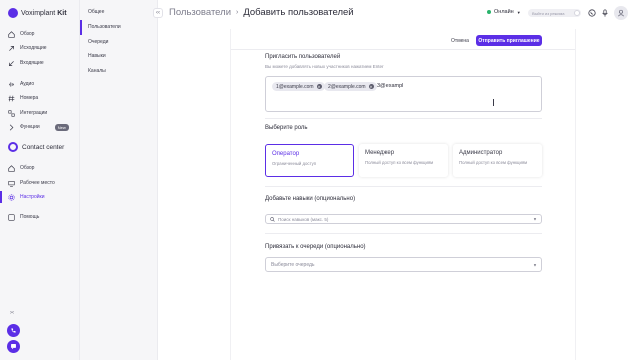 This screenshot has width=640, height=360. Describe the element at coordinates (30, 217) in the screenshot. I see `sidebar-item-label: Помощь` at that location.